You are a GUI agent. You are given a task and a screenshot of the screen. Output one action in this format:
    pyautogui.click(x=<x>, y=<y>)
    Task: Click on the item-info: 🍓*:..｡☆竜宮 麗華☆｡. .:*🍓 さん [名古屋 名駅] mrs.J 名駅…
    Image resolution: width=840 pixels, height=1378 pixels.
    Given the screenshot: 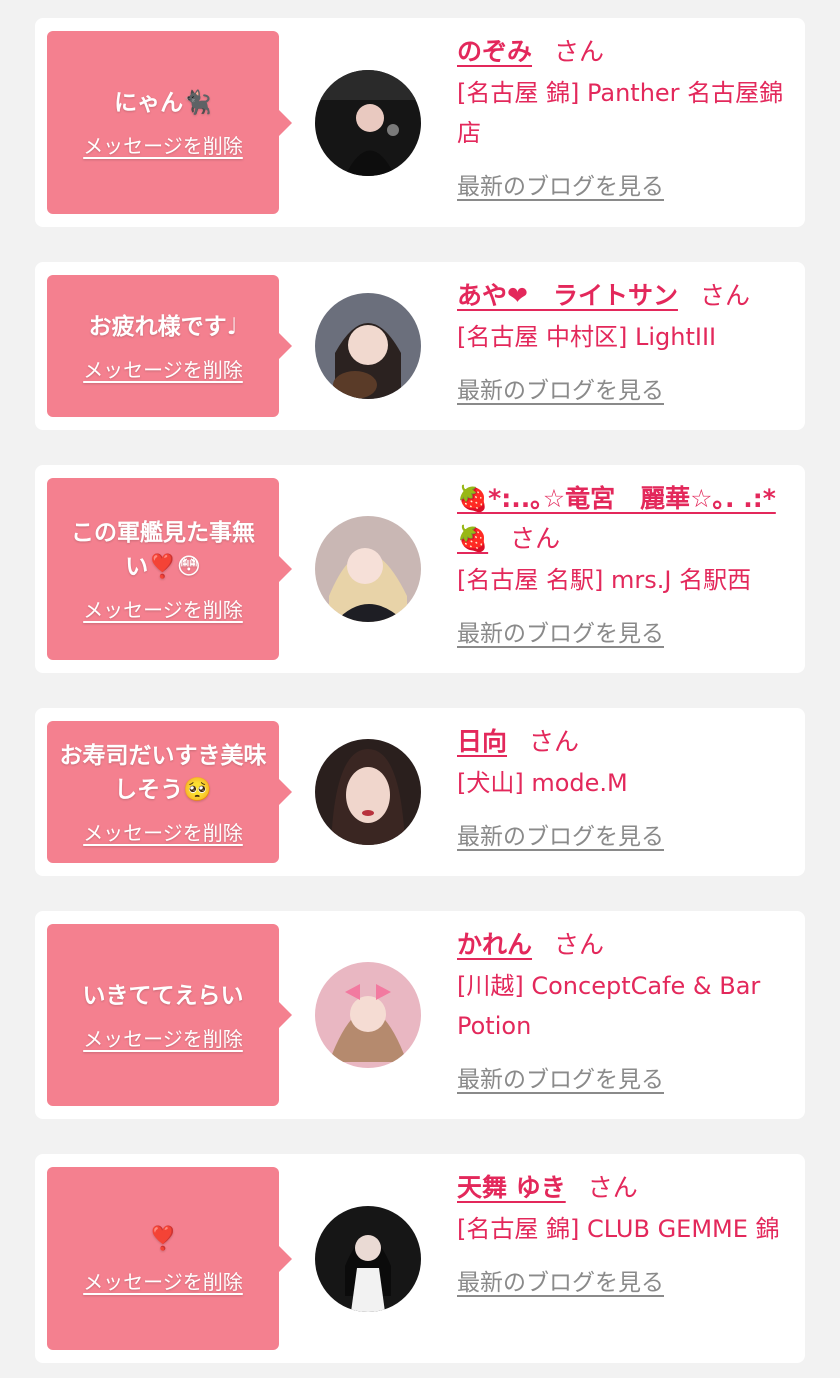 What is the action you would take?
    pyautogui.click(x=623, y=563)
    